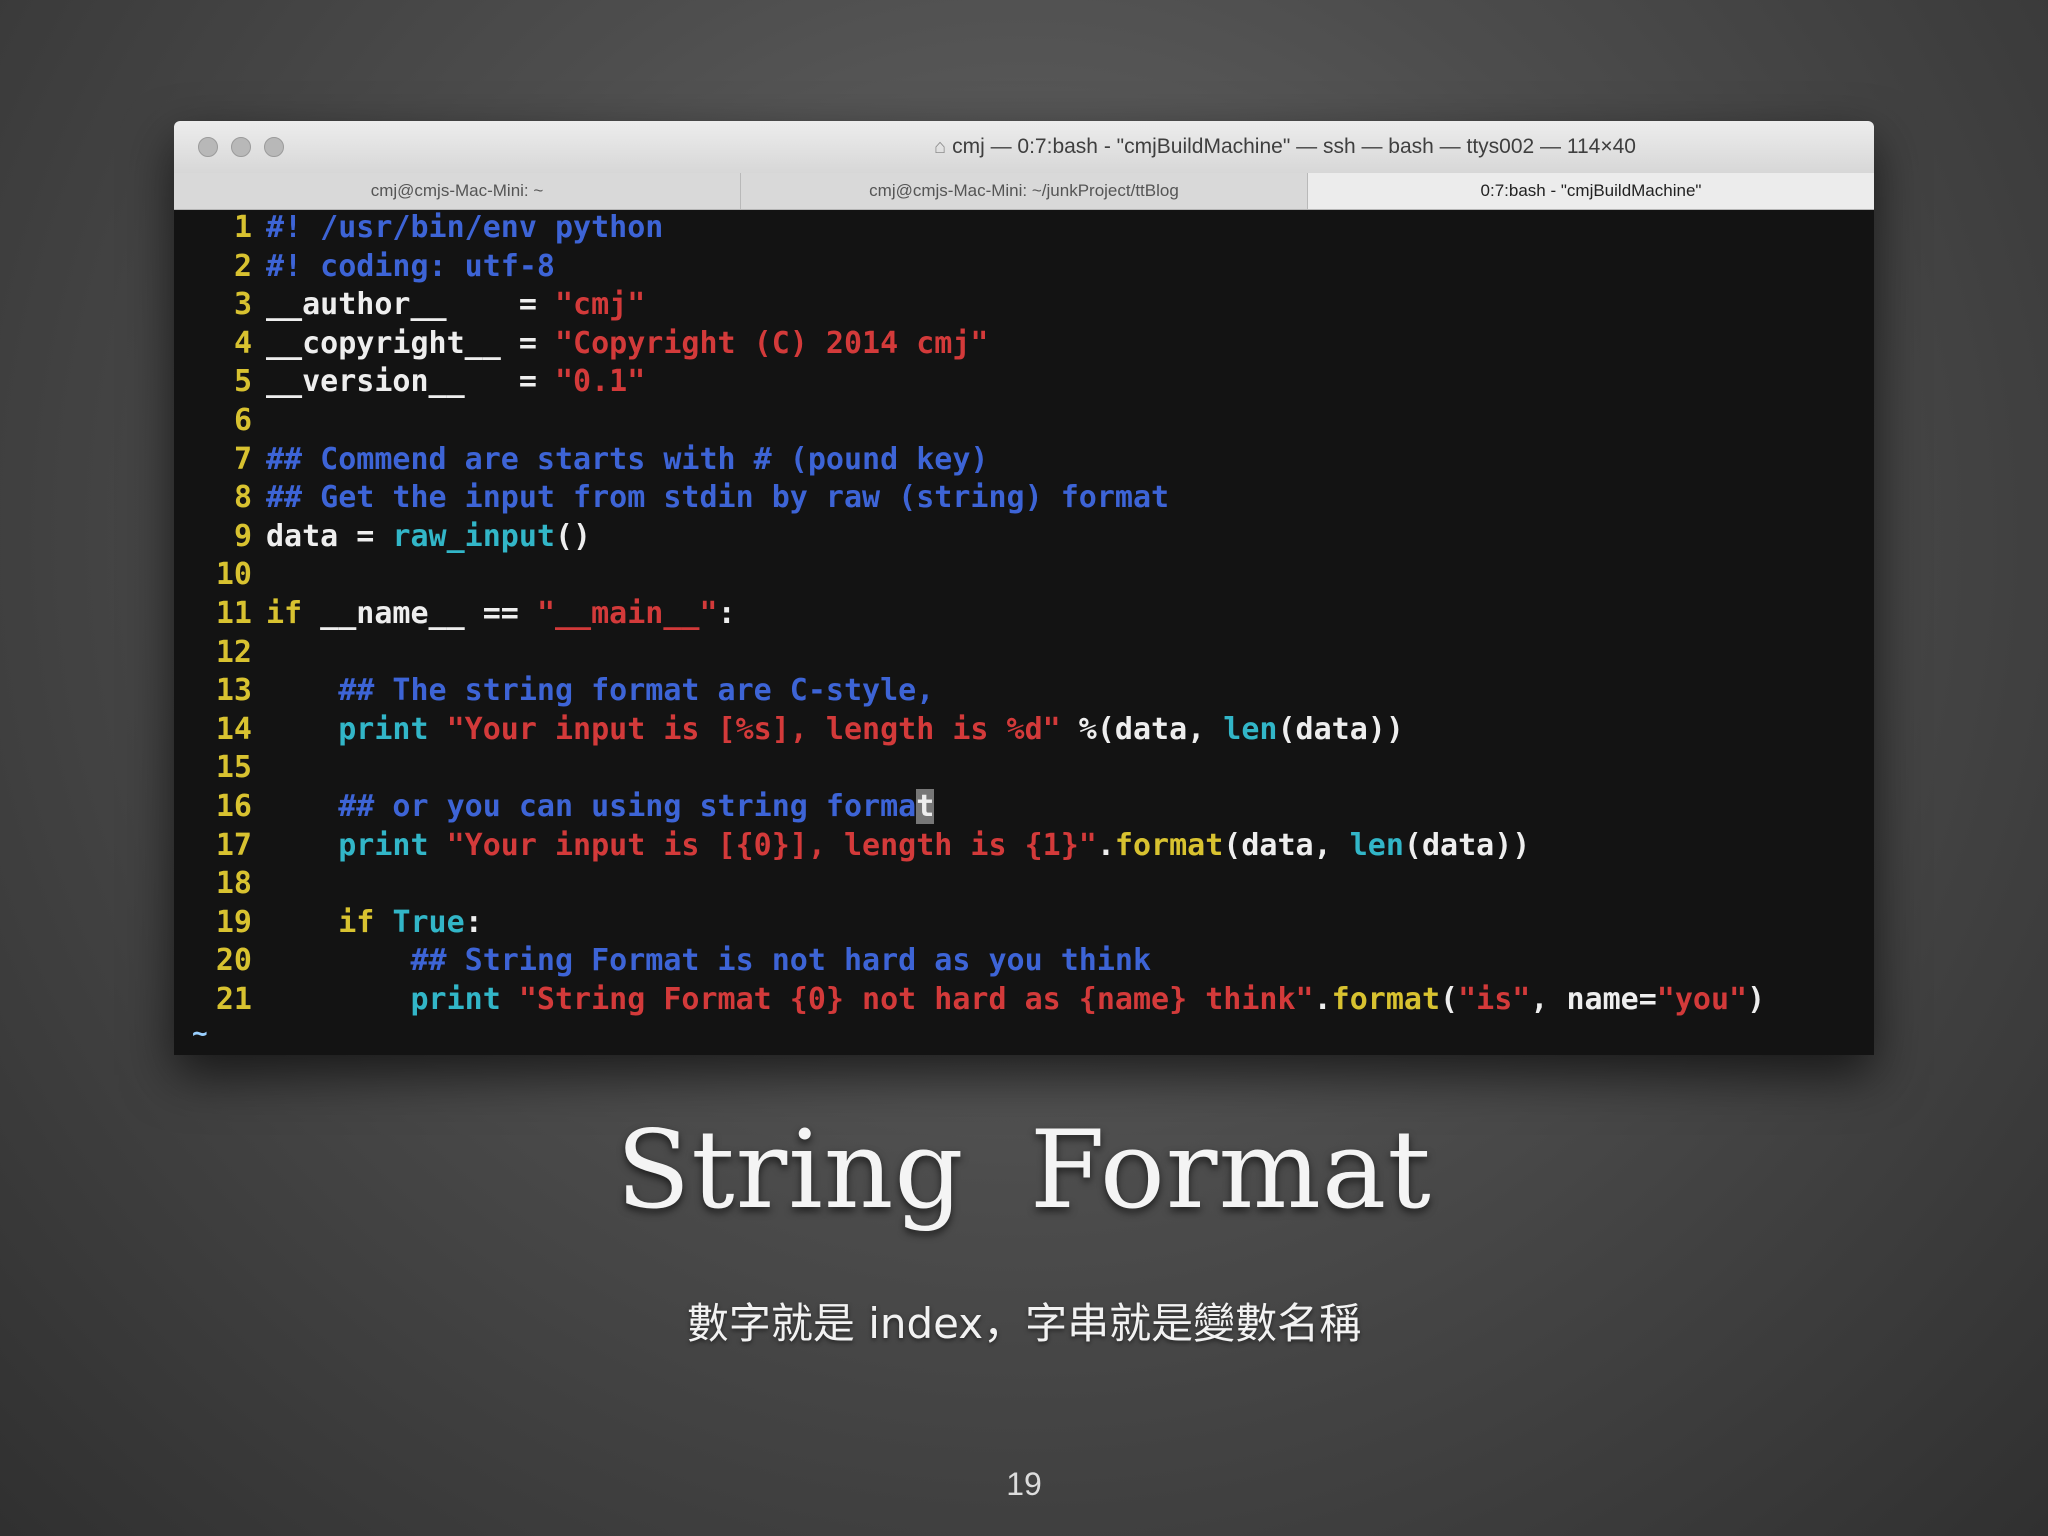 The width and height of the screenshot is (2048, 1536). What do you see at coordinates (233, 884) in the screenshot?
I see `line-number: 18` at bounding box center [233, 884].